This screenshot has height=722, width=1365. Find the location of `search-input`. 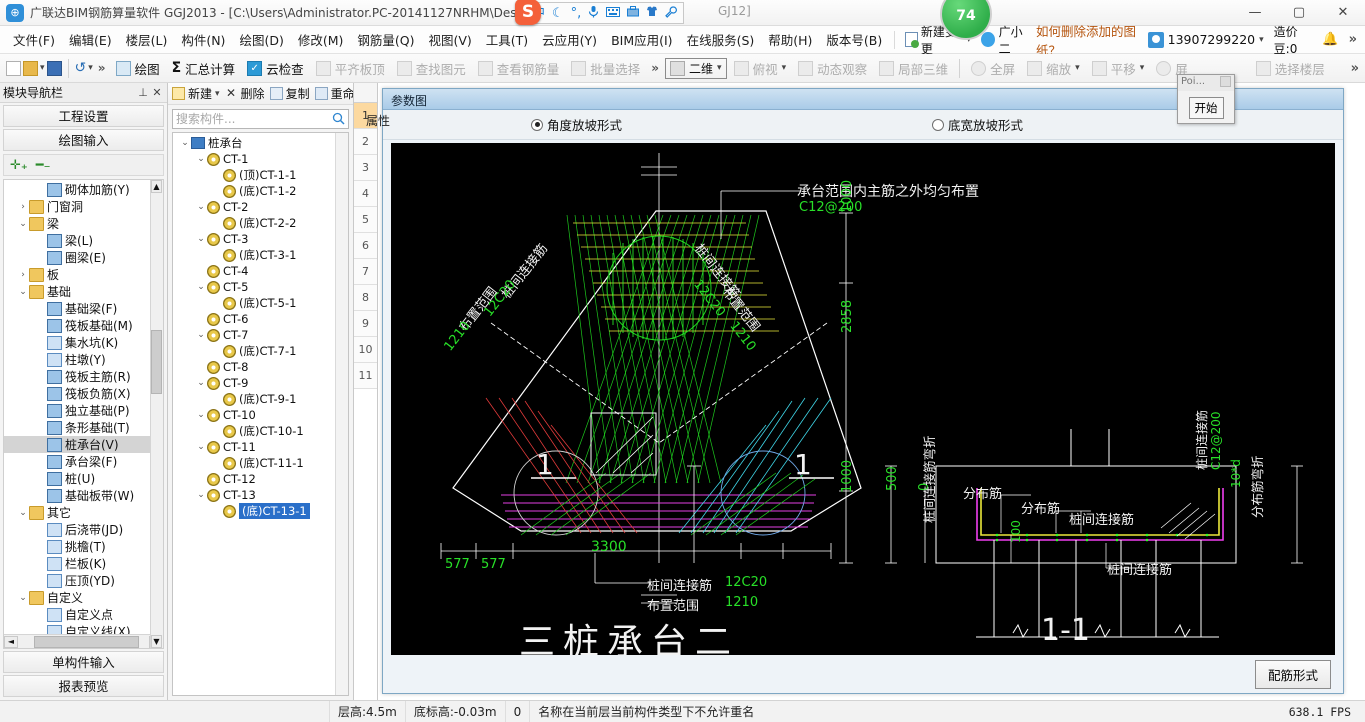

search-input is located at coordinates (253, 119).